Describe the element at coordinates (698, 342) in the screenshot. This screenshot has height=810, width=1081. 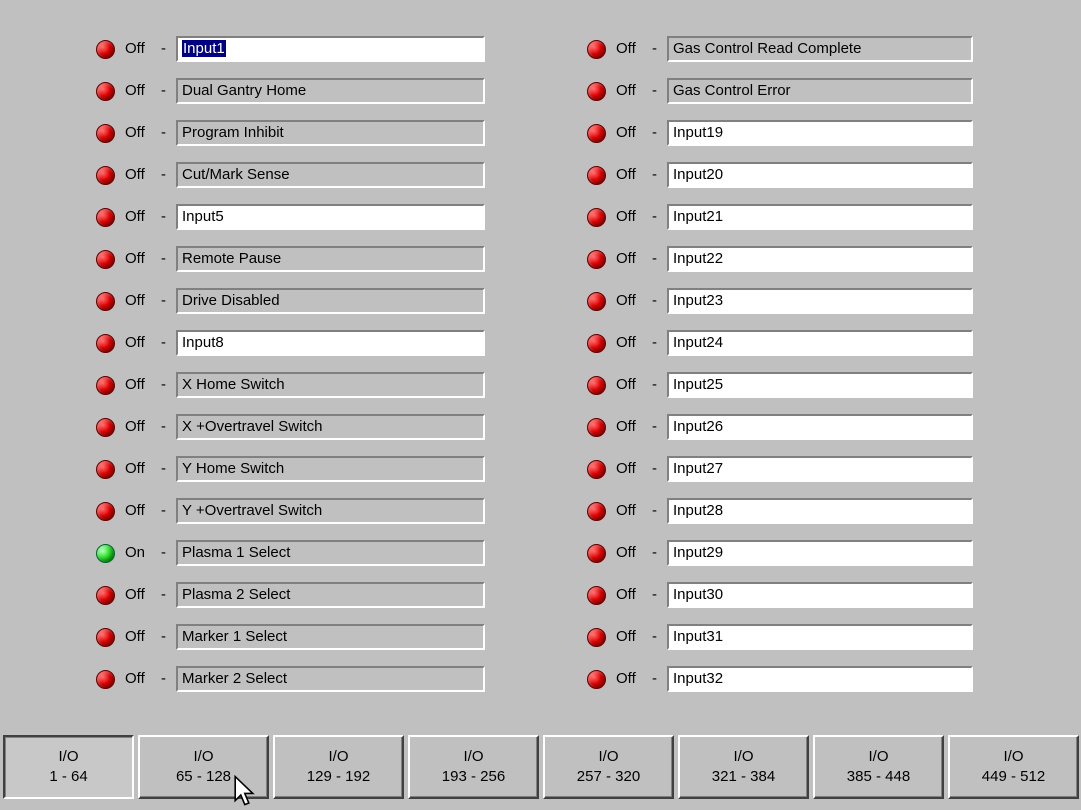
I see `input-name-text: Input24` at that location.